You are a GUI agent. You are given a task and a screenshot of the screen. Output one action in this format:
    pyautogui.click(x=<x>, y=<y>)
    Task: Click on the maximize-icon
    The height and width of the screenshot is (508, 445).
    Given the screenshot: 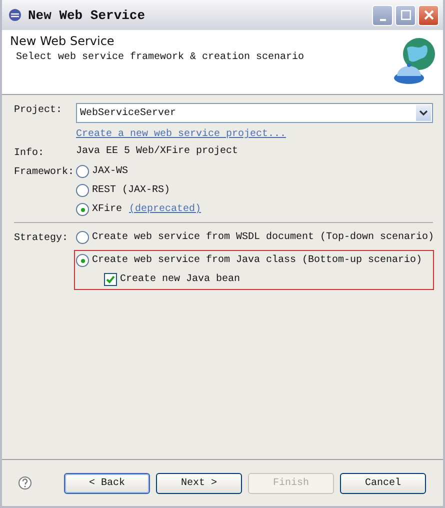 What is the action you would take?
    pyautogui.click(x=405, y=15)
    